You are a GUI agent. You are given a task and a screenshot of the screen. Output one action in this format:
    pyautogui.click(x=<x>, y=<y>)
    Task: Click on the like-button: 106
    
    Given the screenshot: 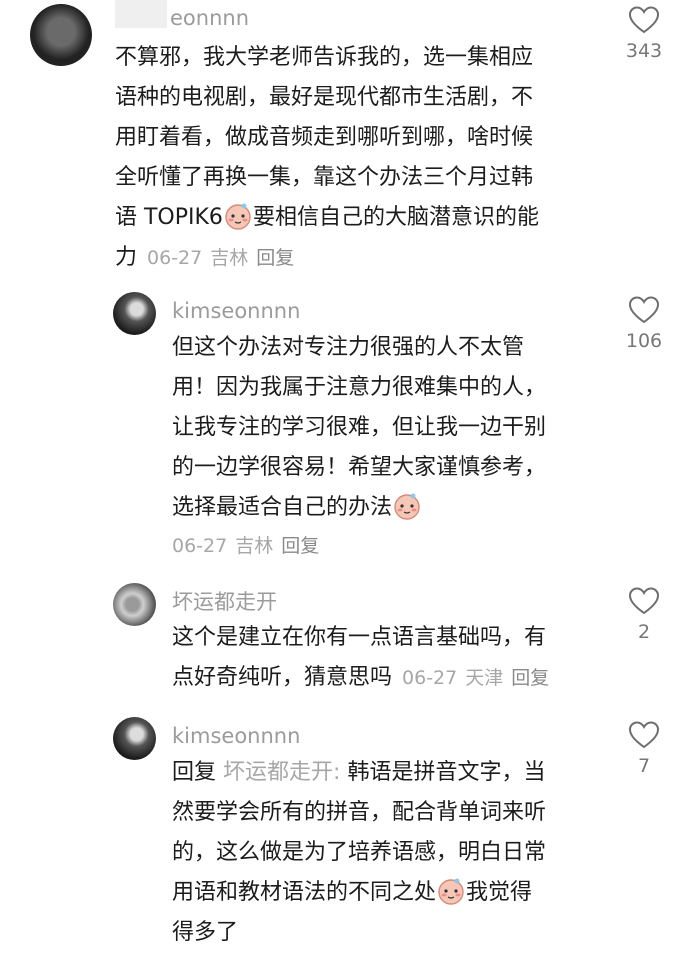 What is the action you would take?
    pyautogui.click(x=644, y=325)
    